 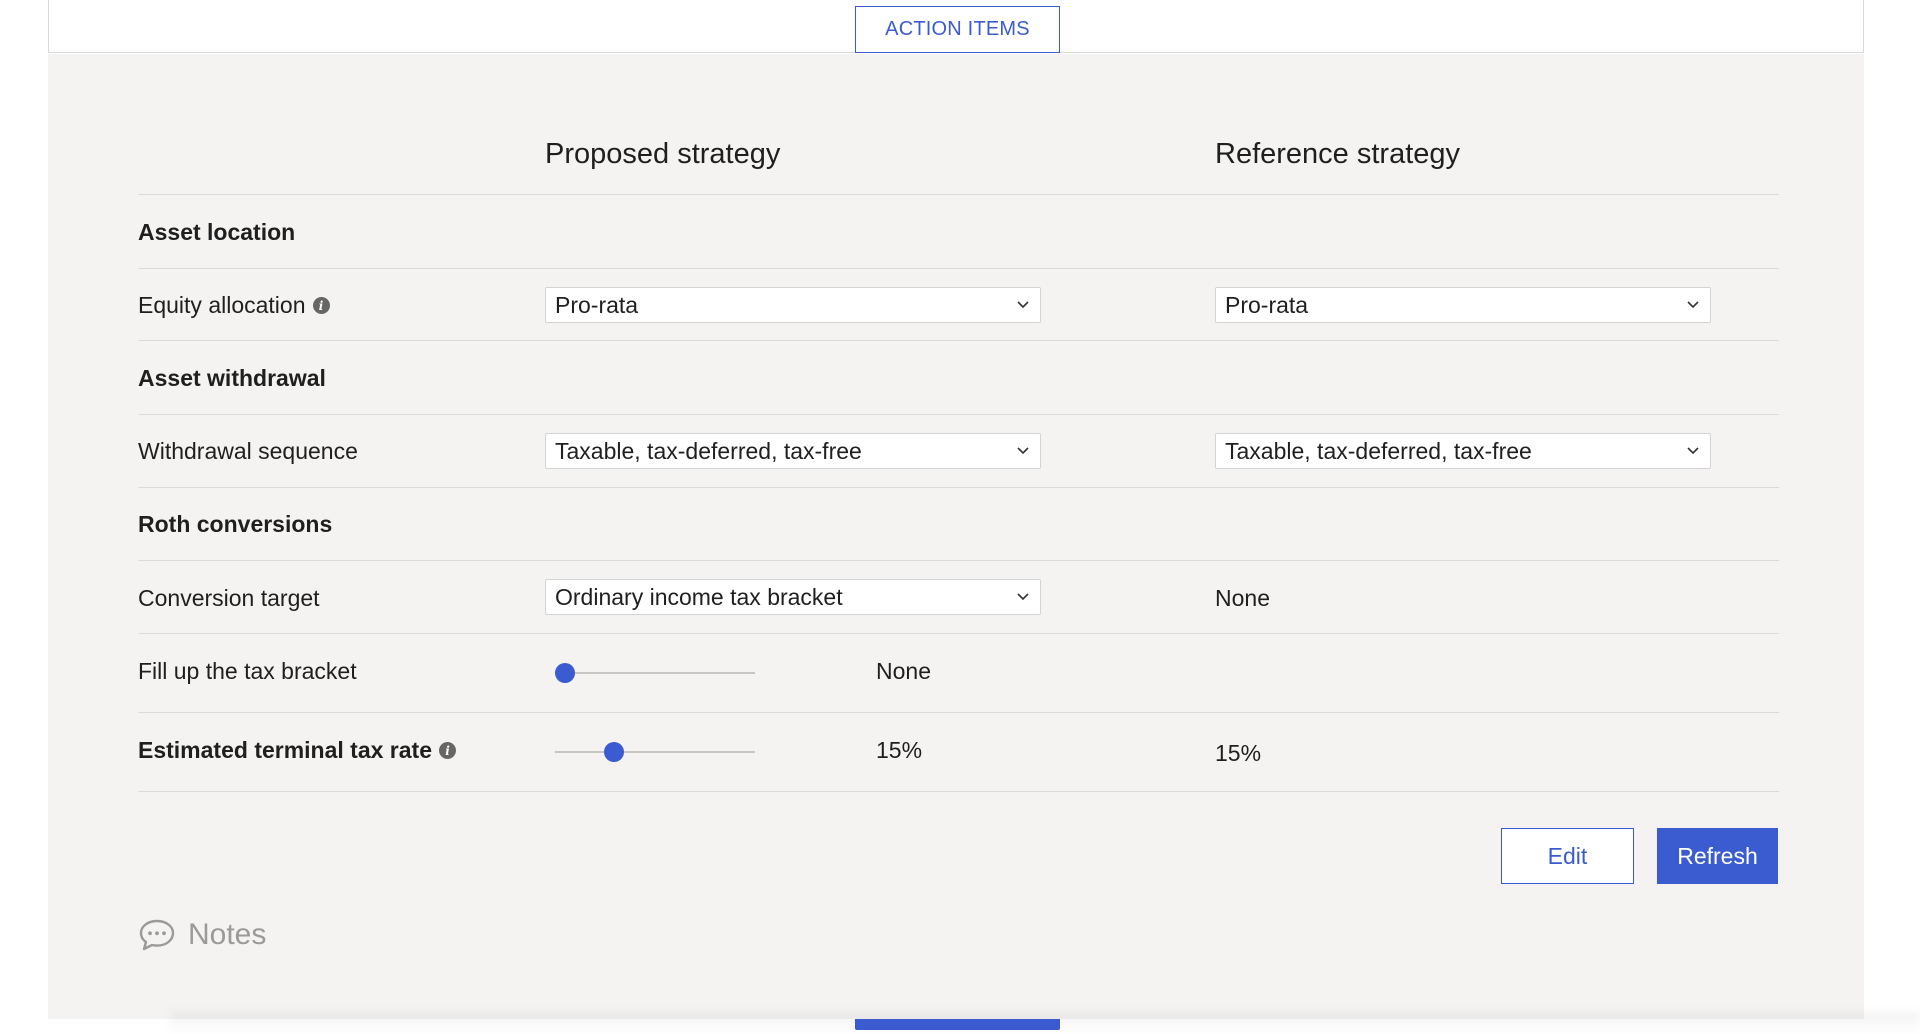 I want to click on withdrawal-sequence-label: Withdrawal sequence, so click(x=248, y=451).